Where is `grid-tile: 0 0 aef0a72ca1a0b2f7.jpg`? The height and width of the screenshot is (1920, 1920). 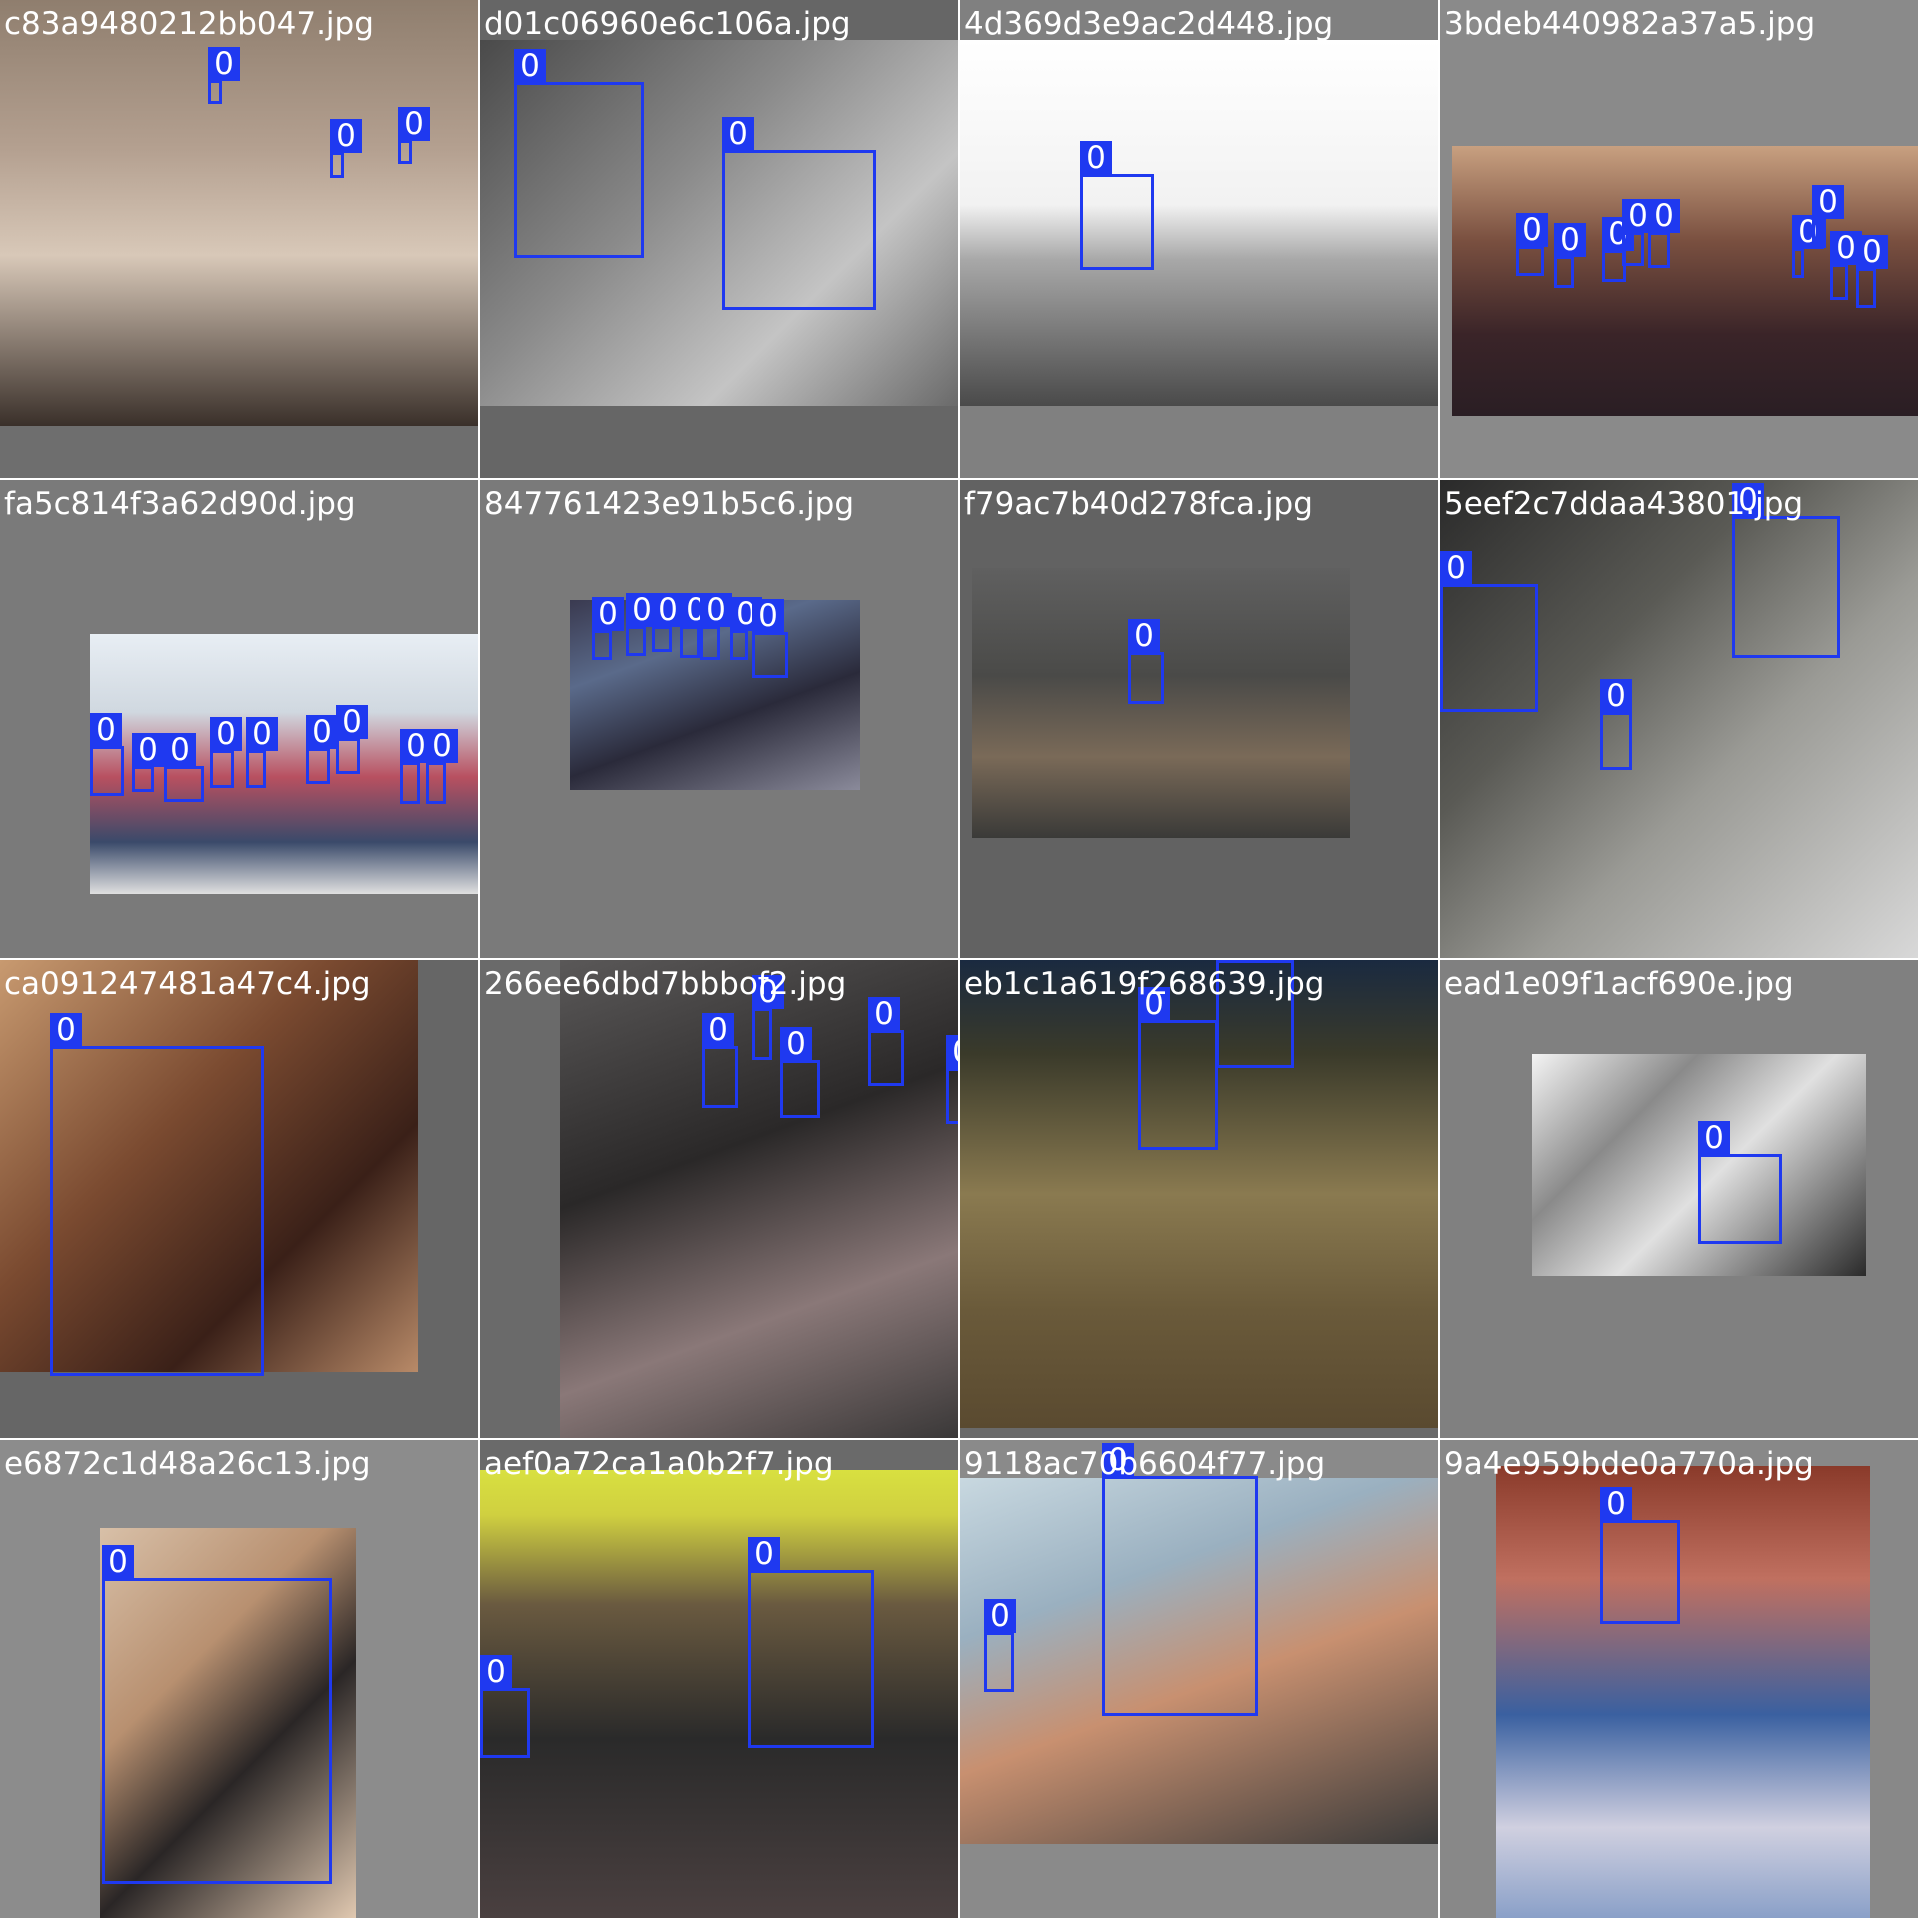 grid-tile: 0 0 aef0a72ca1a0b2f7.jpg is located at coordinates (719, 1679).